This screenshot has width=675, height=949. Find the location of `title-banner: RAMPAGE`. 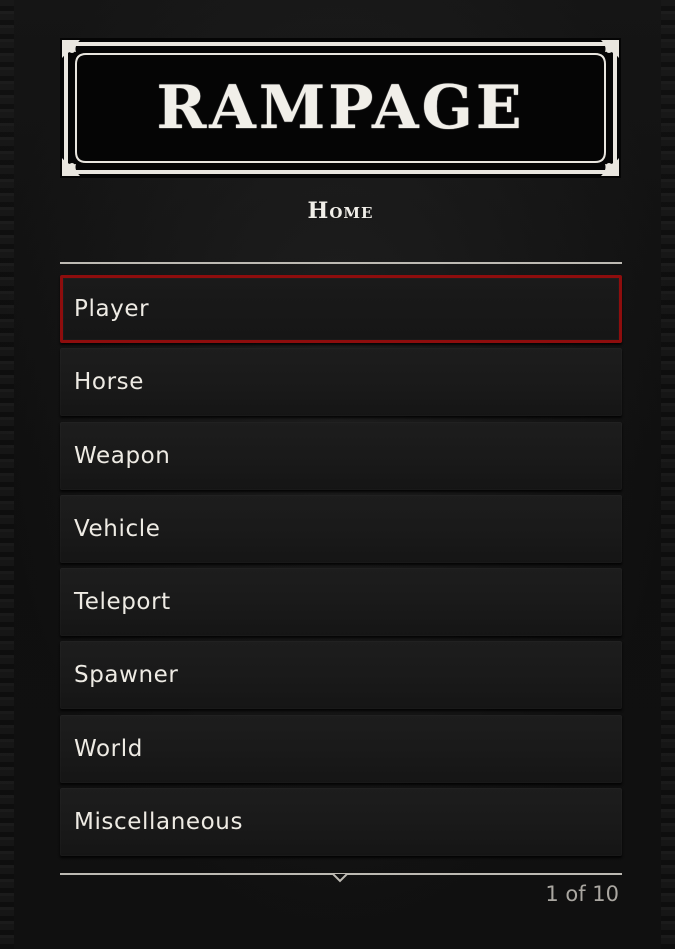

title-banner: RAMPAGE is located at coordinates (340, 108).